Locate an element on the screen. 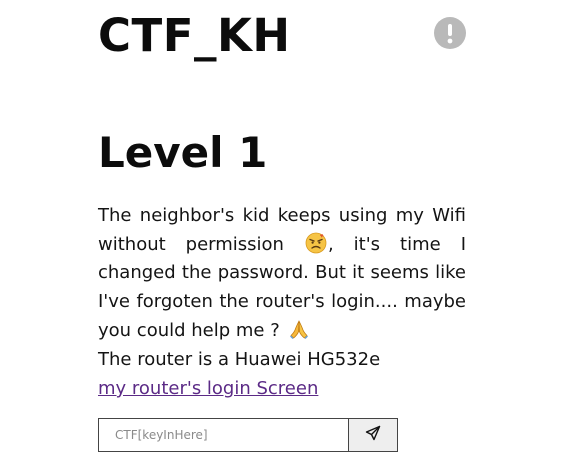 This screenshot has width=582, height=466. exclamation-circle-icon is located at coordinates (450, 33).